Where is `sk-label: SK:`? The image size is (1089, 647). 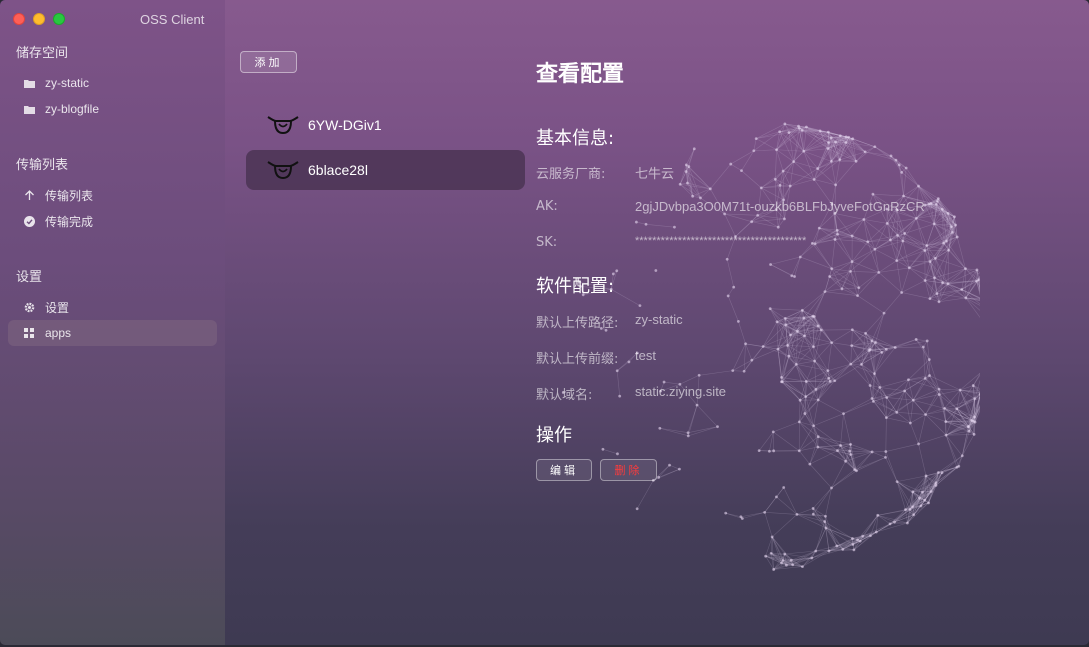
sk-label: SK: is located at coordinates (547, 242).